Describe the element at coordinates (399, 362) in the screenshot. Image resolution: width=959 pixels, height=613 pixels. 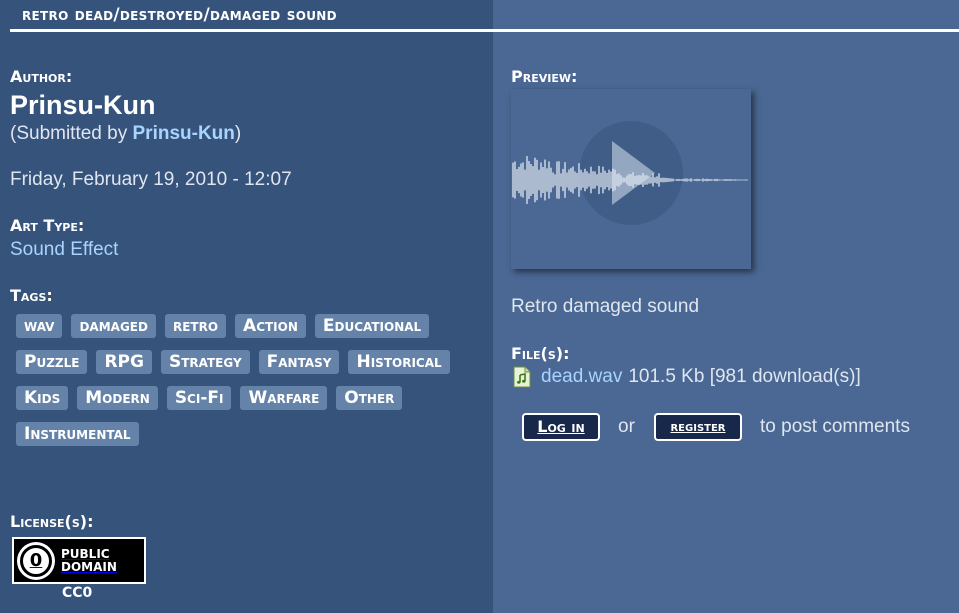
I see `tag-historical: Historical` at that location.